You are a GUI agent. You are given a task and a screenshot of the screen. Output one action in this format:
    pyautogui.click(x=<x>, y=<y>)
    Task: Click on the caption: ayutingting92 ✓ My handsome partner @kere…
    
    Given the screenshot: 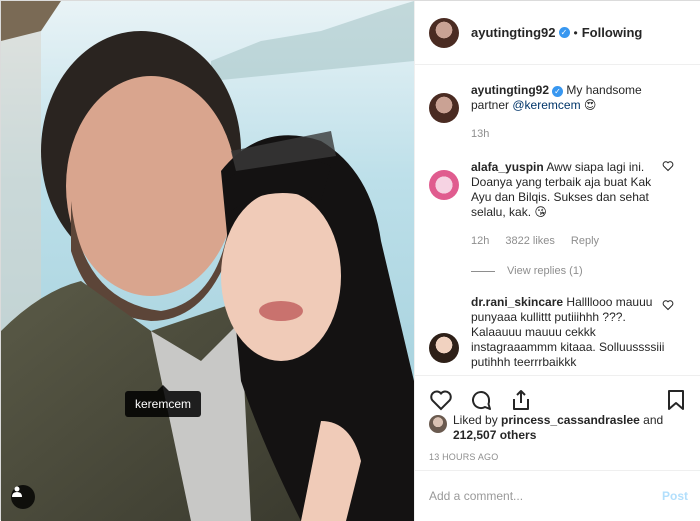 What is the action you would take?
    pyautogui.click(x=558, y=112)
    